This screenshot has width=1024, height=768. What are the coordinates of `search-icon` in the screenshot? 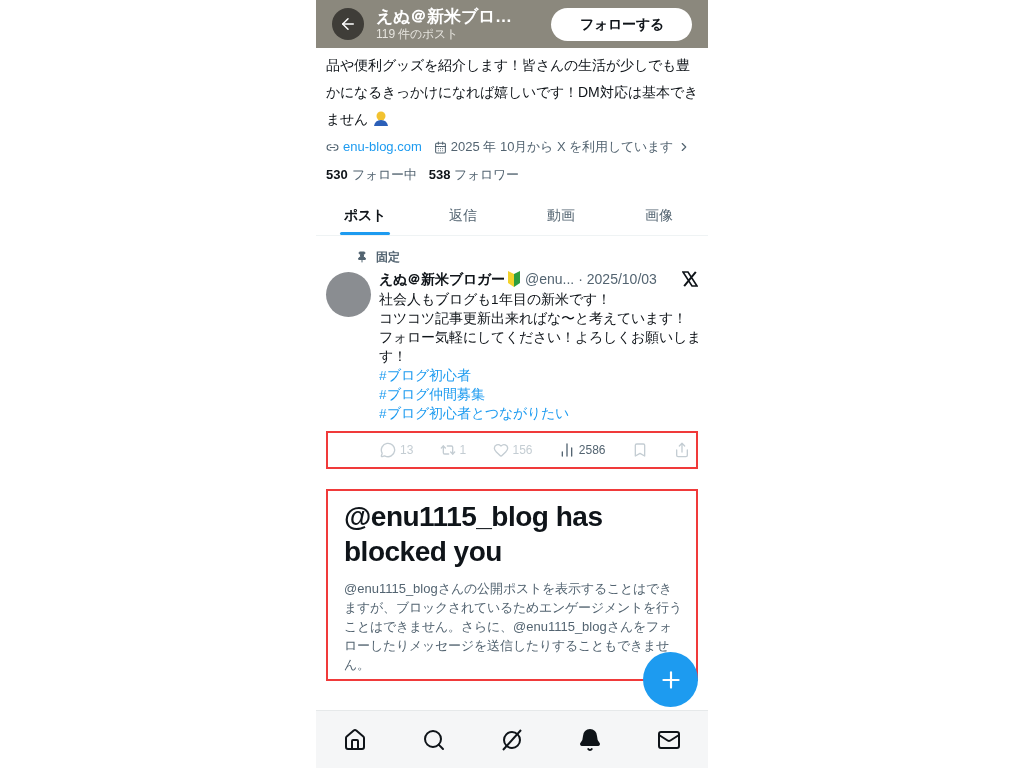 It's located at (433, 739).